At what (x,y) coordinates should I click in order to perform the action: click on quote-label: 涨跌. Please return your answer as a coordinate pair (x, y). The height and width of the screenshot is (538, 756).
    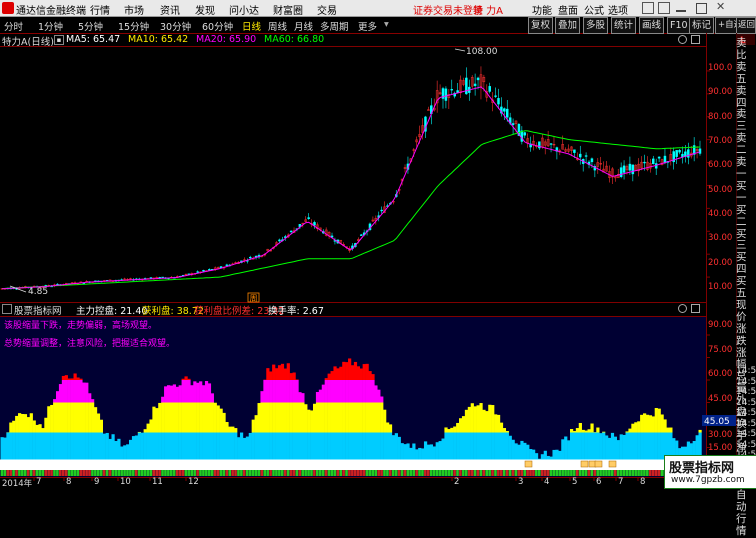
    Looking at the image, I should click on (746, 336).